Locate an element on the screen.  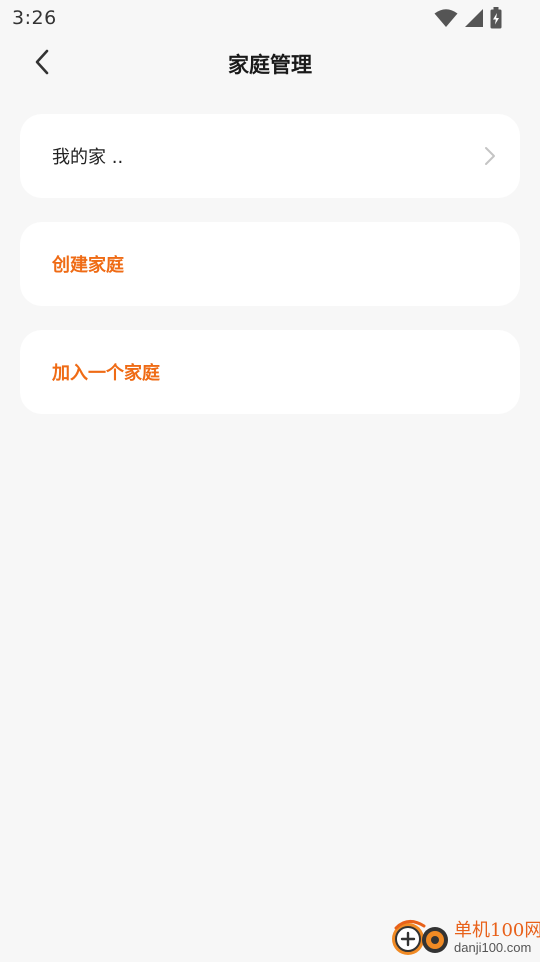
page-title: 家庭管理 is located at coordinates (270, 65).